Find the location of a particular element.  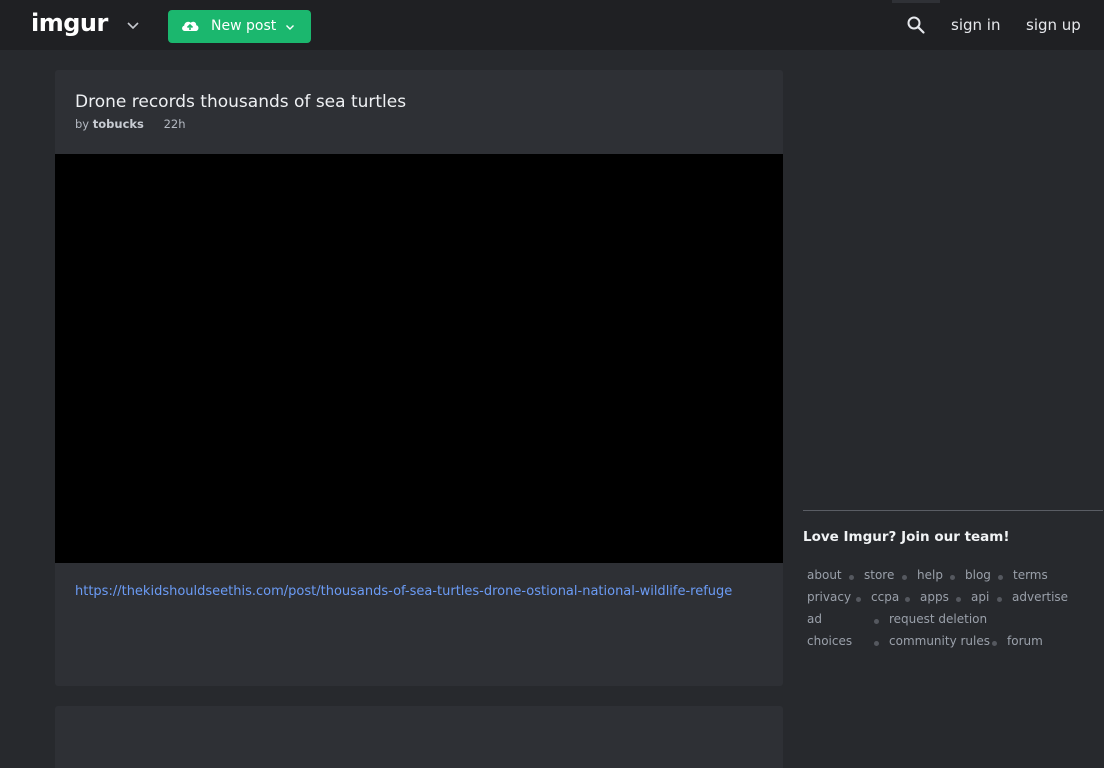

footer-link-terms: terms is located at coordinates (1030, 575).